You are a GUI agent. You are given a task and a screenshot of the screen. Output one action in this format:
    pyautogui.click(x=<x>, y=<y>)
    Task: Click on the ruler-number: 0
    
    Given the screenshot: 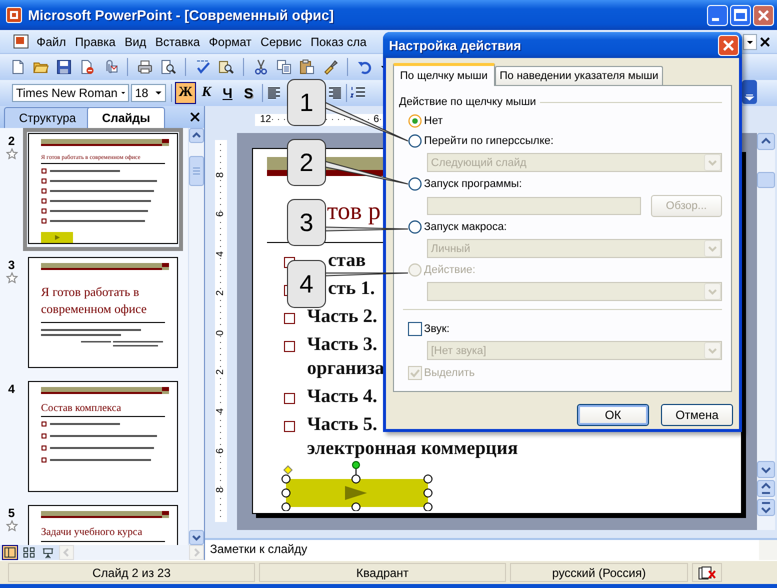 What is the action you would take?
    pyautogui.click(x=221, y=333)
    